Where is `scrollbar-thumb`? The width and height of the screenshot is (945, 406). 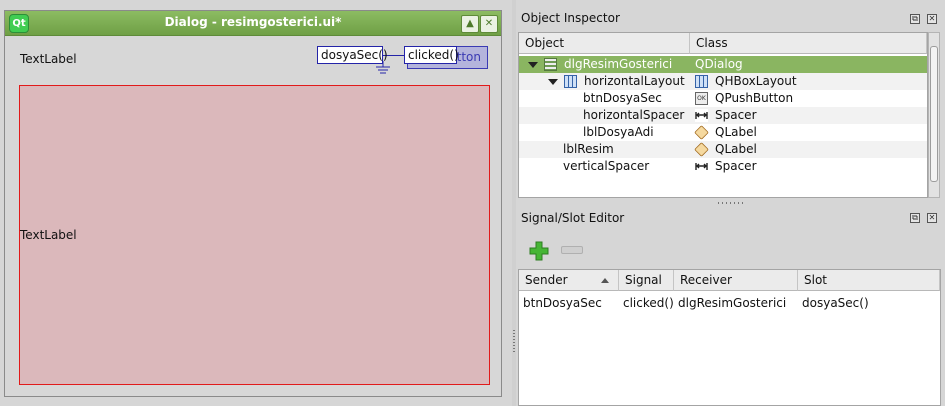 scrollbar-thumb is located at coordinates (934, 114).